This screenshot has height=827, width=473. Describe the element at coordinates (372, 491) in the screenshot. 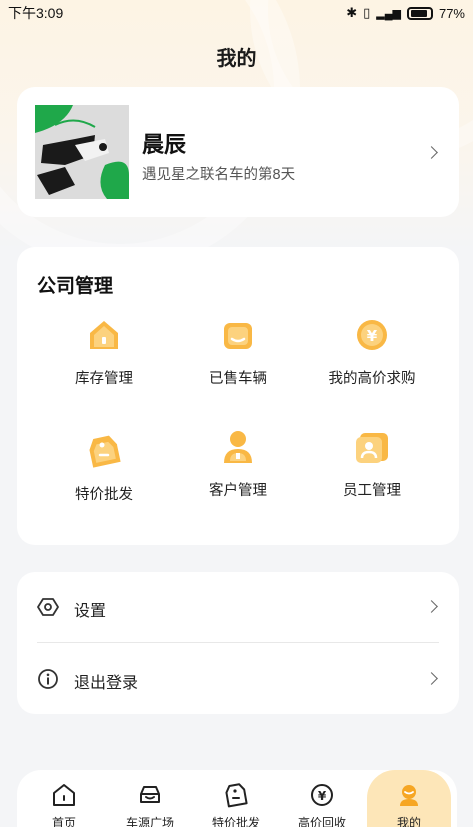

I see `grid-item-label: 员工管理` at that location.